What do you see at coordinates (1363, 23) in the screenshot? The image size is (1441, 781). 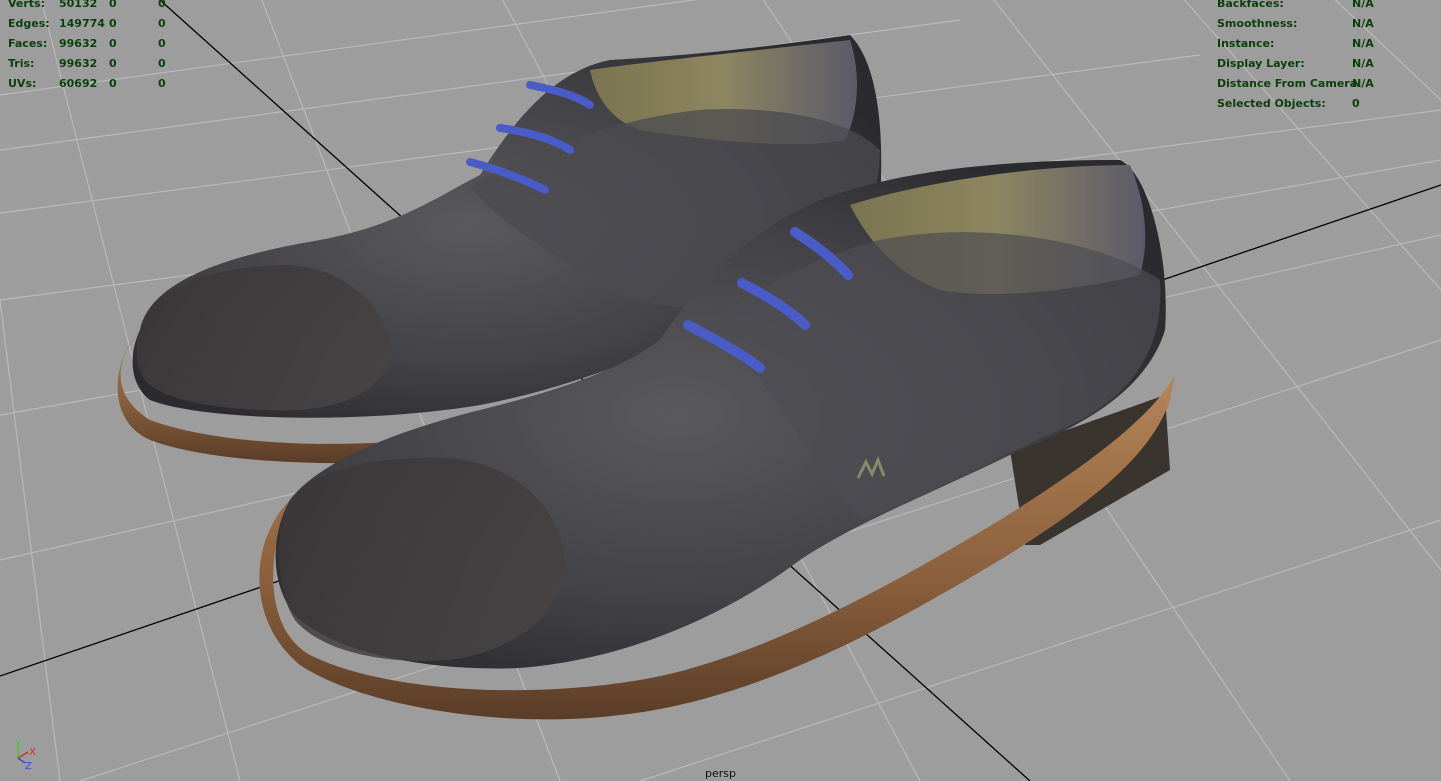 I see `smoothness-value: N/A` at bounding box center [1363, 23].